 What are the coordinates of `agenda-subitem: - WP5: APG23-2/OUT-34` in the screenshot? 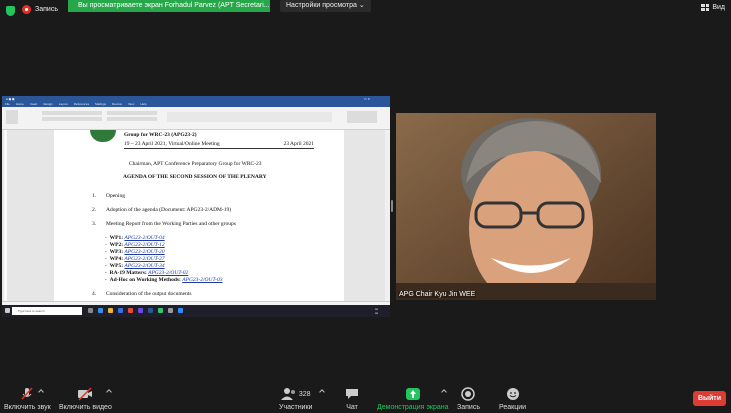 It's located at (135, 266).